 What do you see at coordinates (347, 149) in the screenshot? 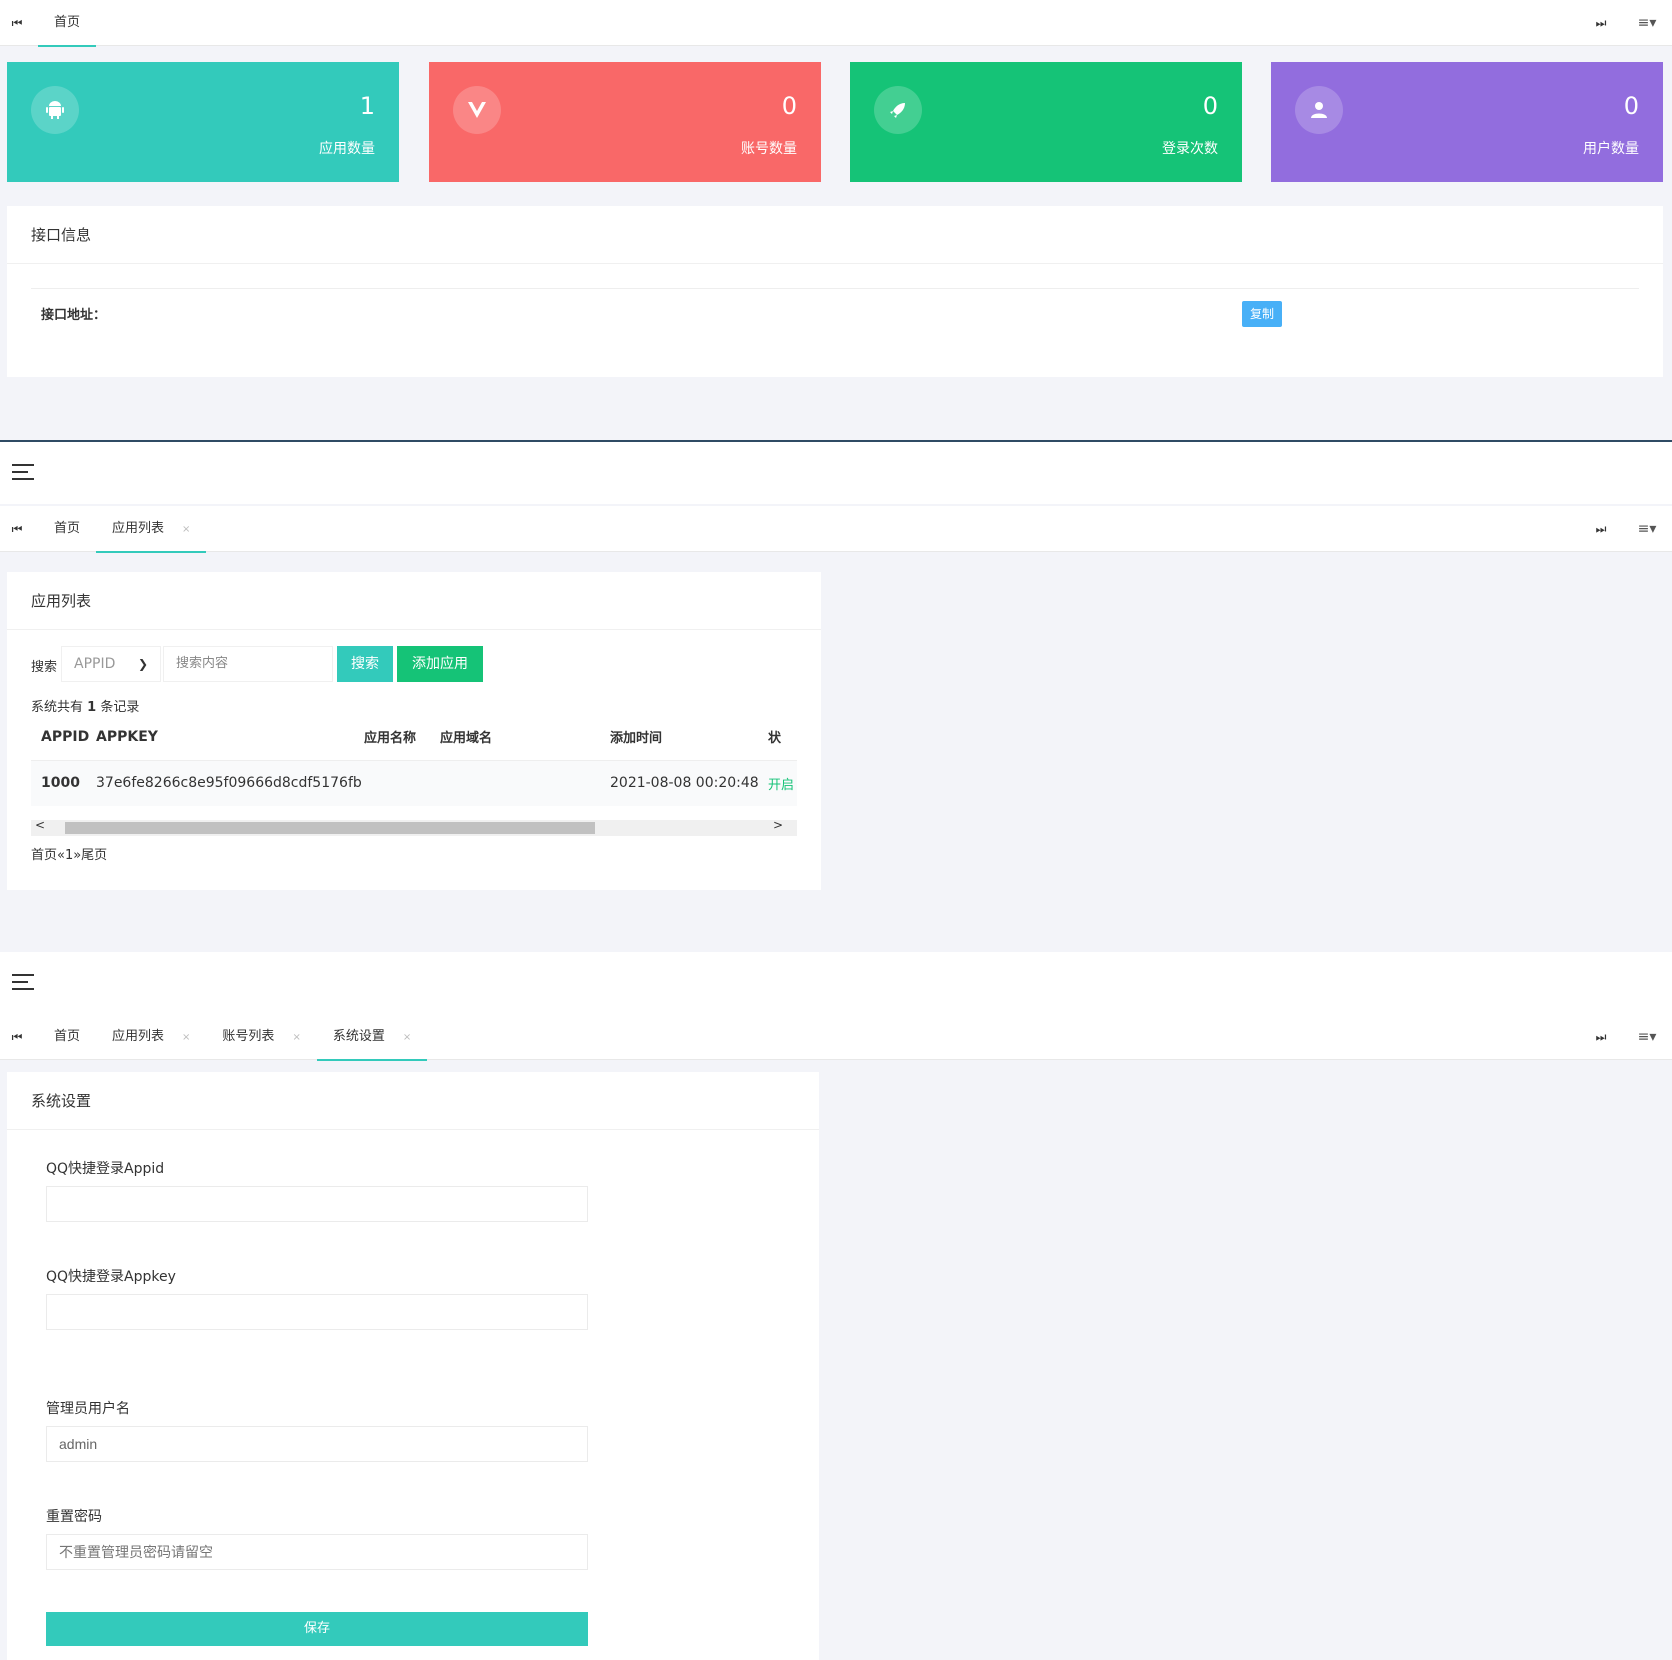
I see `stat-label: 应用数量` at bounding box center [347, 149].